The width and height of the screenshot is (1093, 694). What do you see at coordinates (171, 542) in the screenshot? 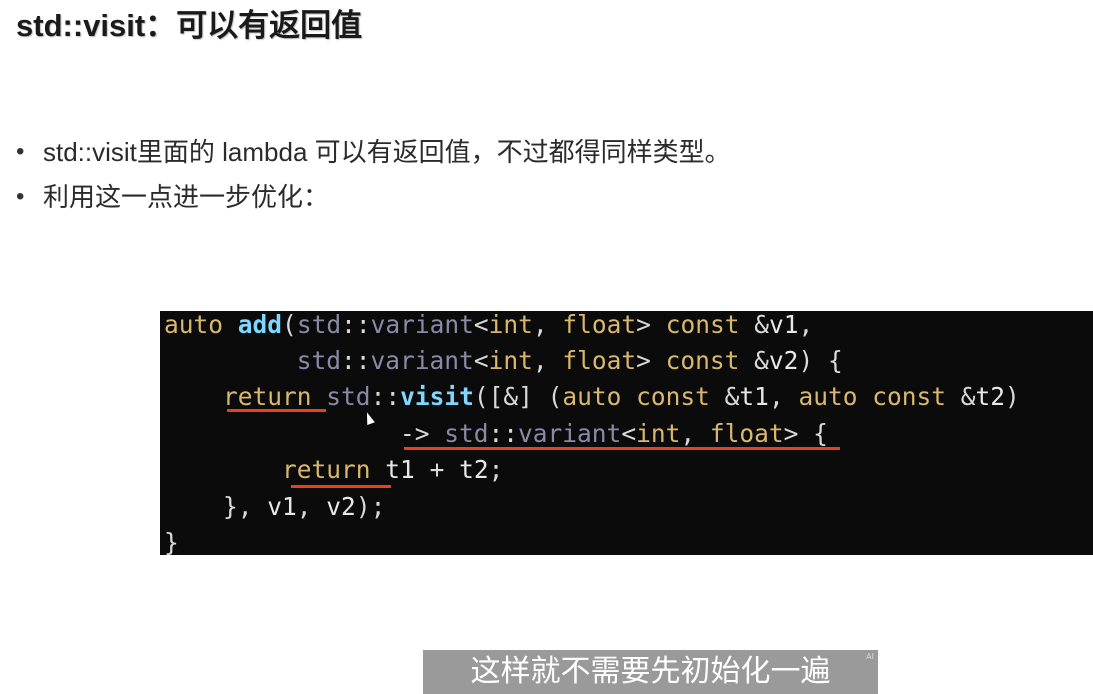
I see `code-line: }` at bounding box center [171, 542].